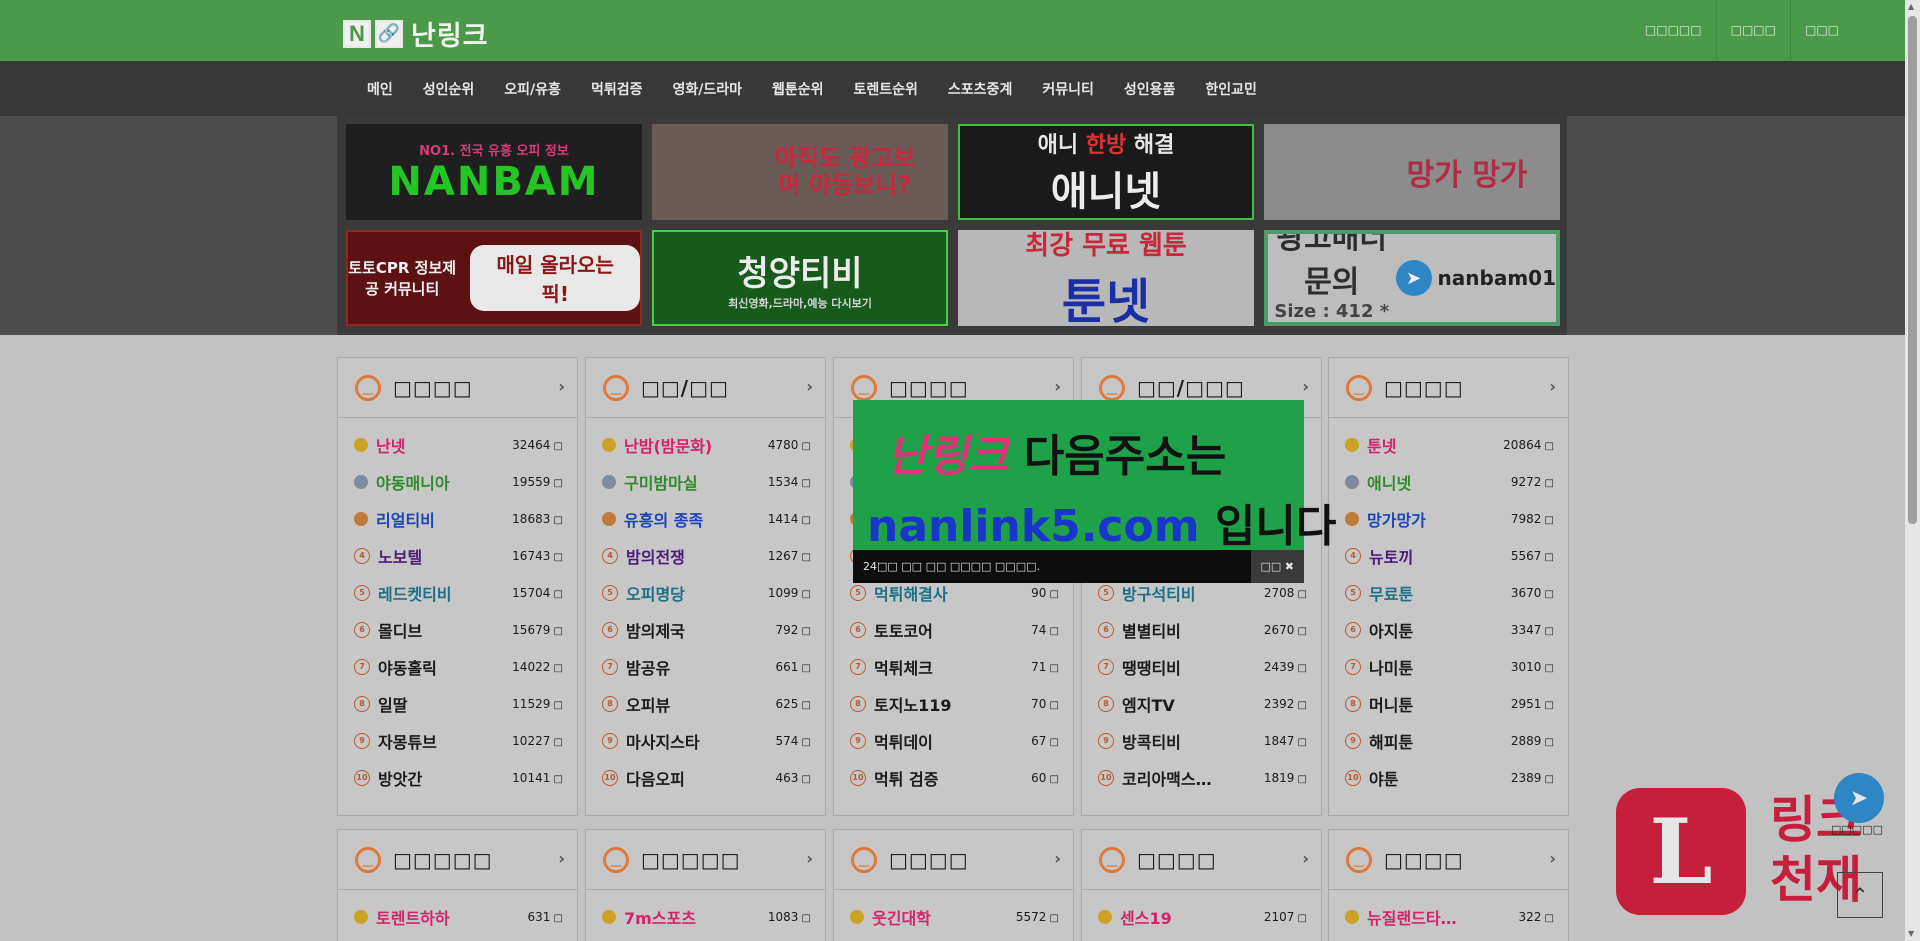  I want to click on list-item: 9 자몽튜브 10227, so click(457, 740).